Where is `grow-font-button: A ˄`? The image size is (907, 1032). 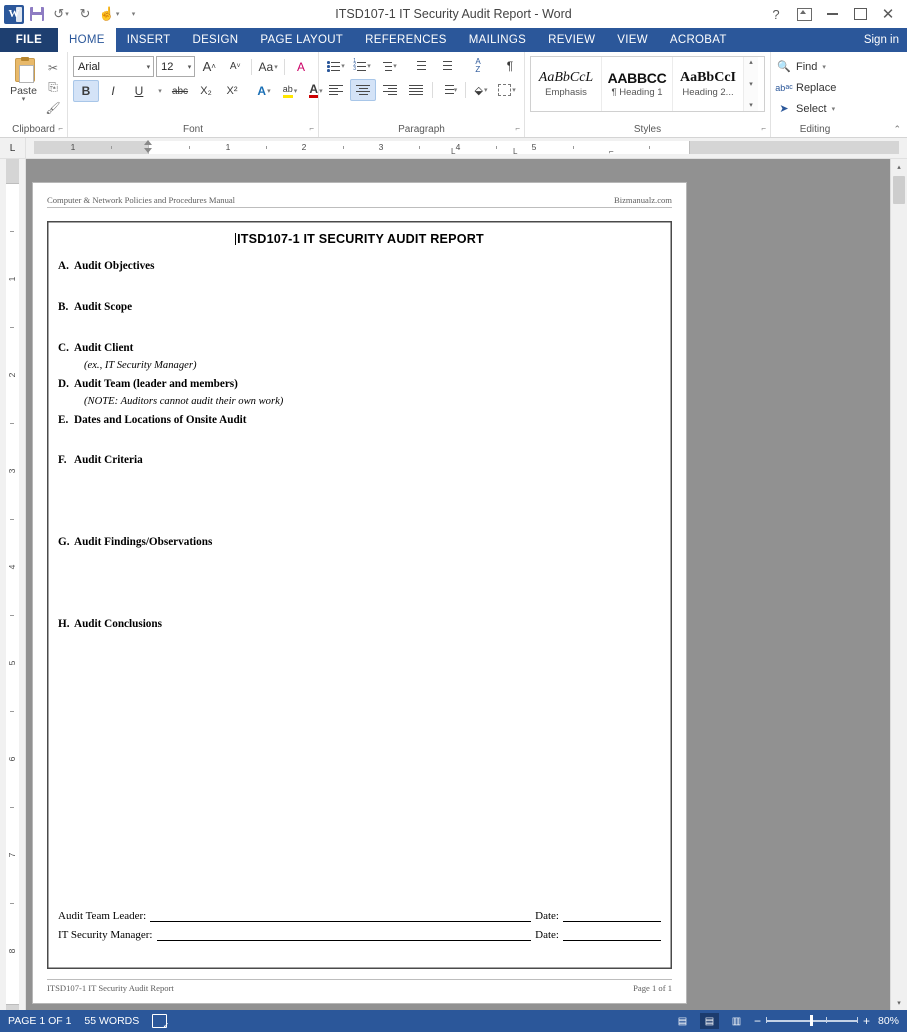 grow-font-button: A ˄ is located at coordinates (209, 67).